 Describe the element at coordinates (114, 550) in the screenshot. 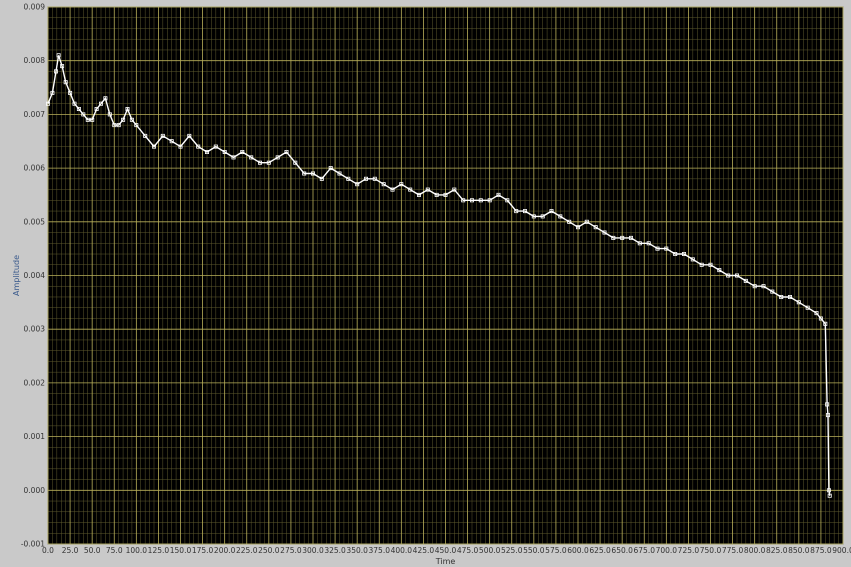

I see `x-tick-label: 75.0` at that location.